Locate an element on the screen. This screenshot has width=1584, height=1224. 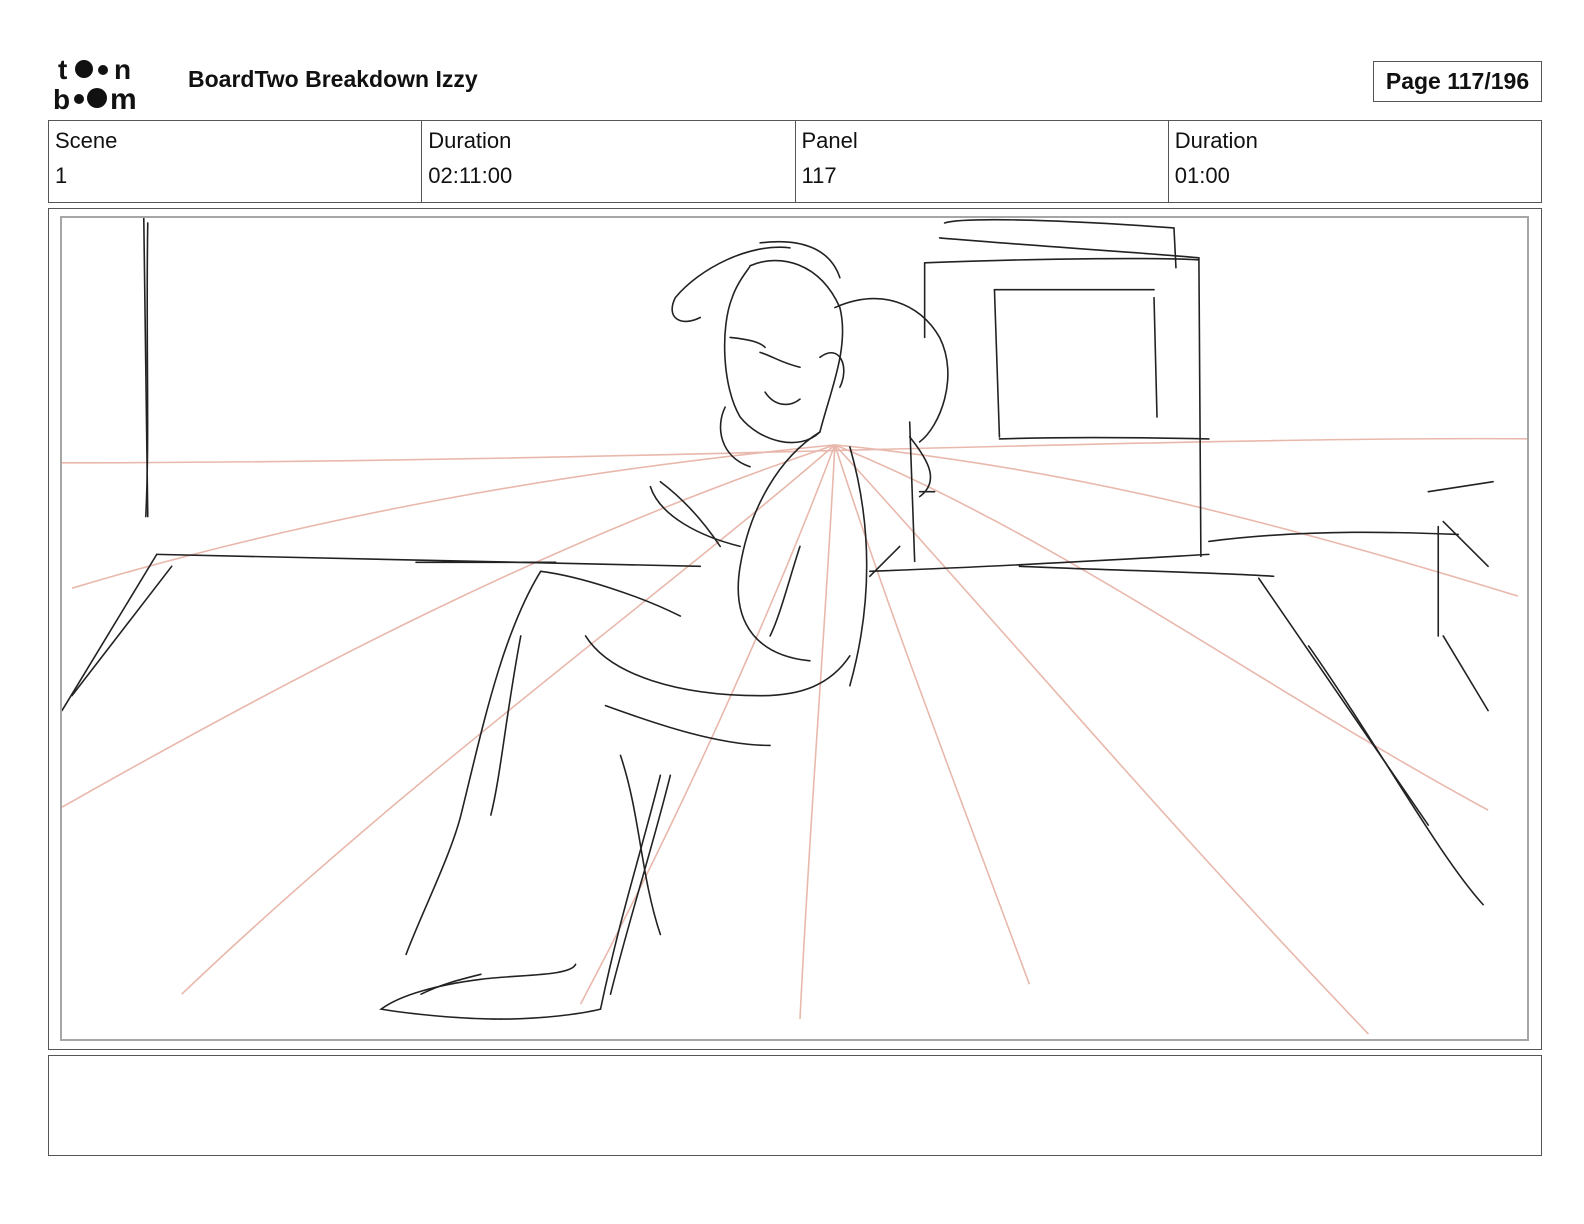
scene-label: Scene is located at coordinates (86, 140).